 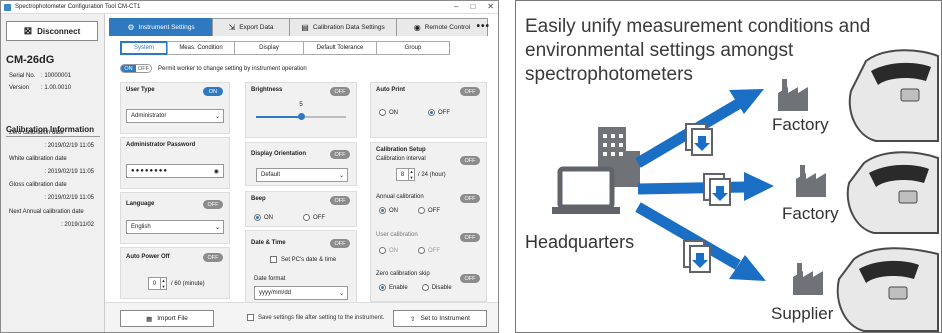 What do you see at coordinates (302, 175) in the screenshot?
I see `display-orientation-select: Default ⌄` at bounding box center [302, 175].